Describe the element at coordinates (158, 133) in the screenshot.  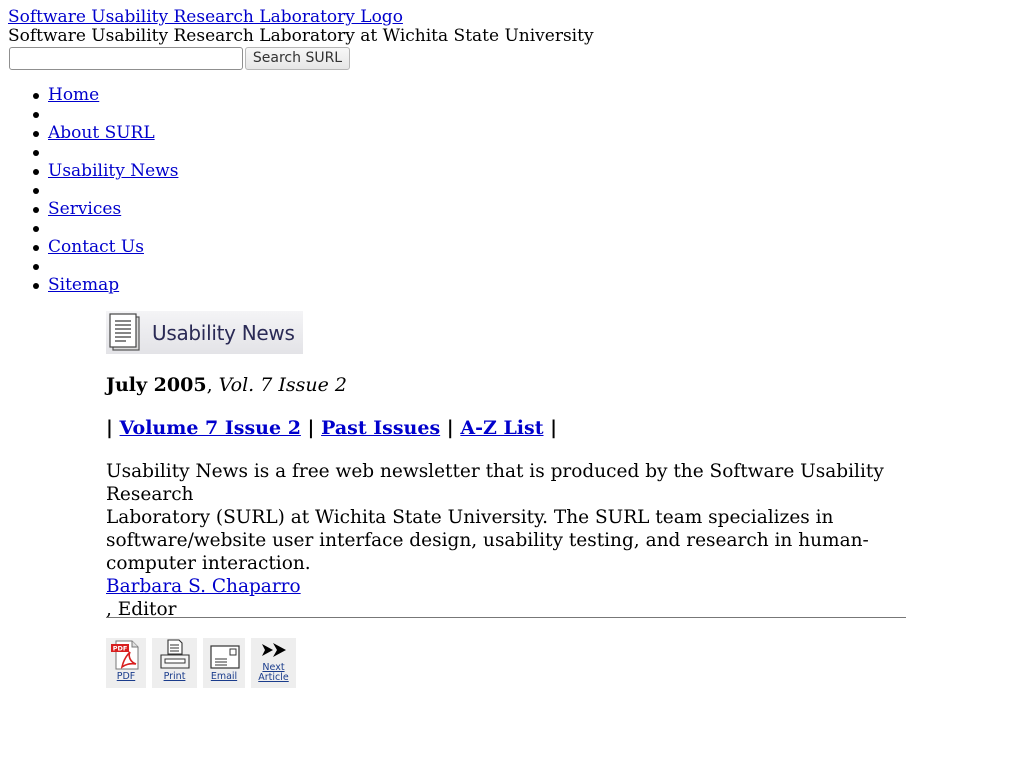
I see `nav-item-about: About SURL` at that location.